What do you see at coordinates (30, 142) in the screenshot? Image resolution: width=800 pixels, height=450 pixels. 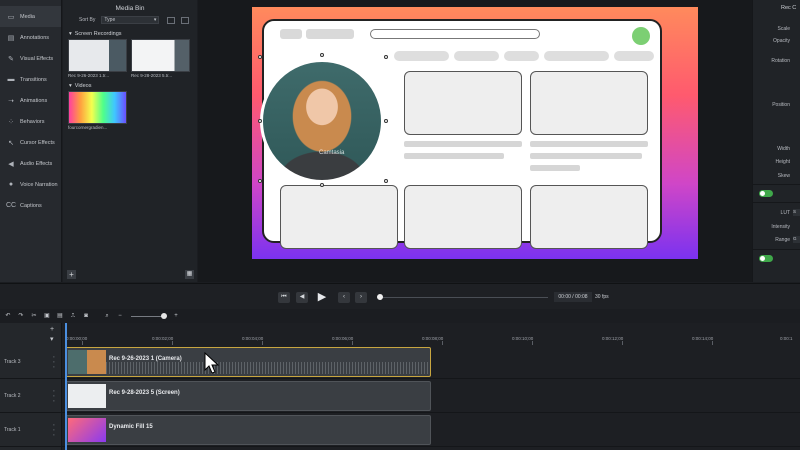 I see `tool-cursor-effects: ↖ Cursor Effects` at bounding box center [30, 142].